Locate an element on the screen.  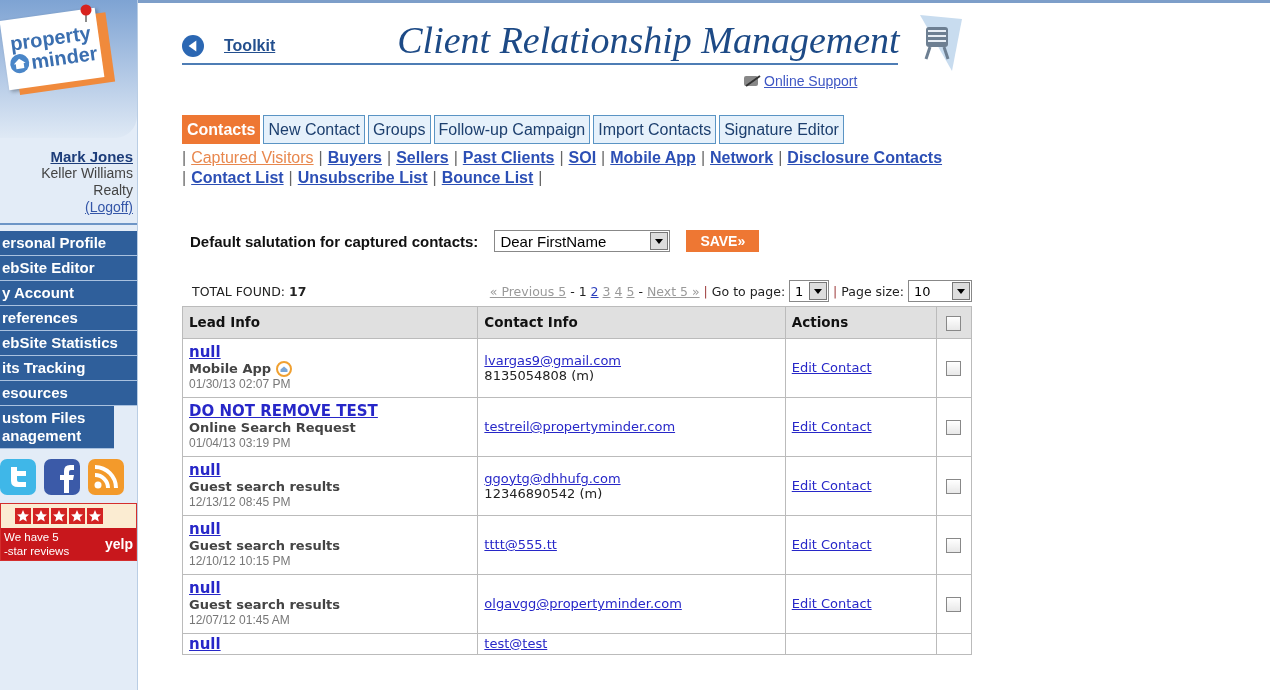
column-header: Contact Info is located at coordinates (631, 322).